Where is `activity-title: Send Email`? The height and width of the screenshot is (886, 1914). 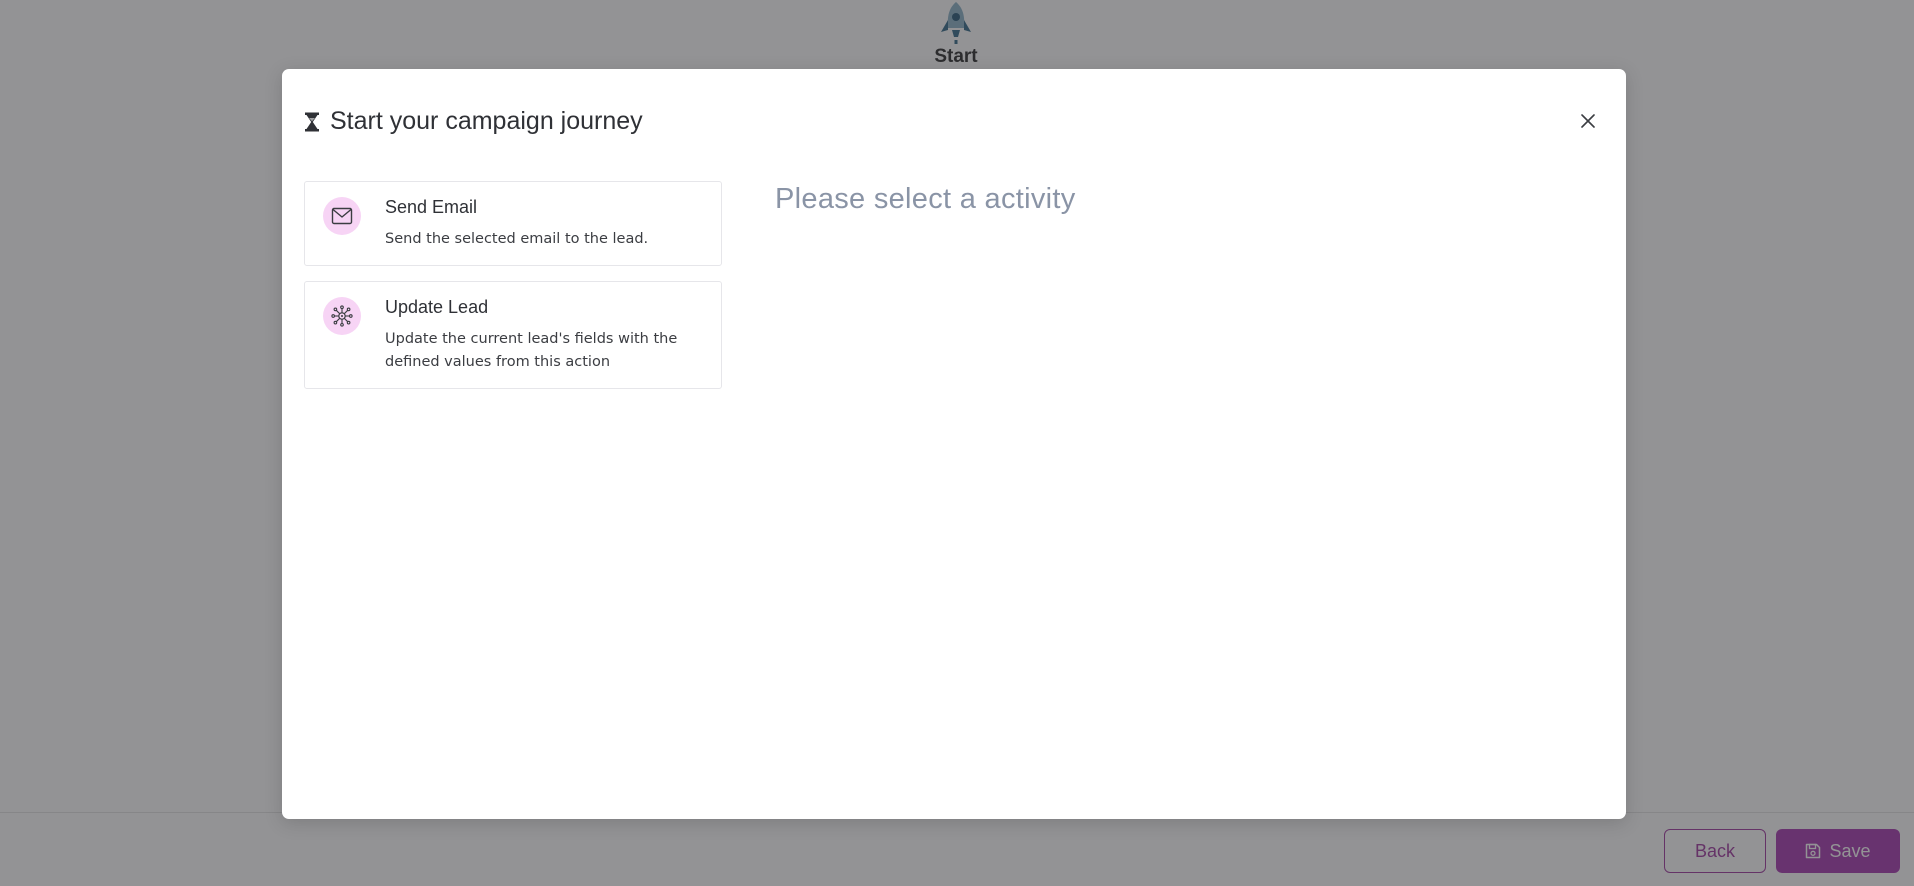 activity-title: Send Email is located at coordinates (431, 207).